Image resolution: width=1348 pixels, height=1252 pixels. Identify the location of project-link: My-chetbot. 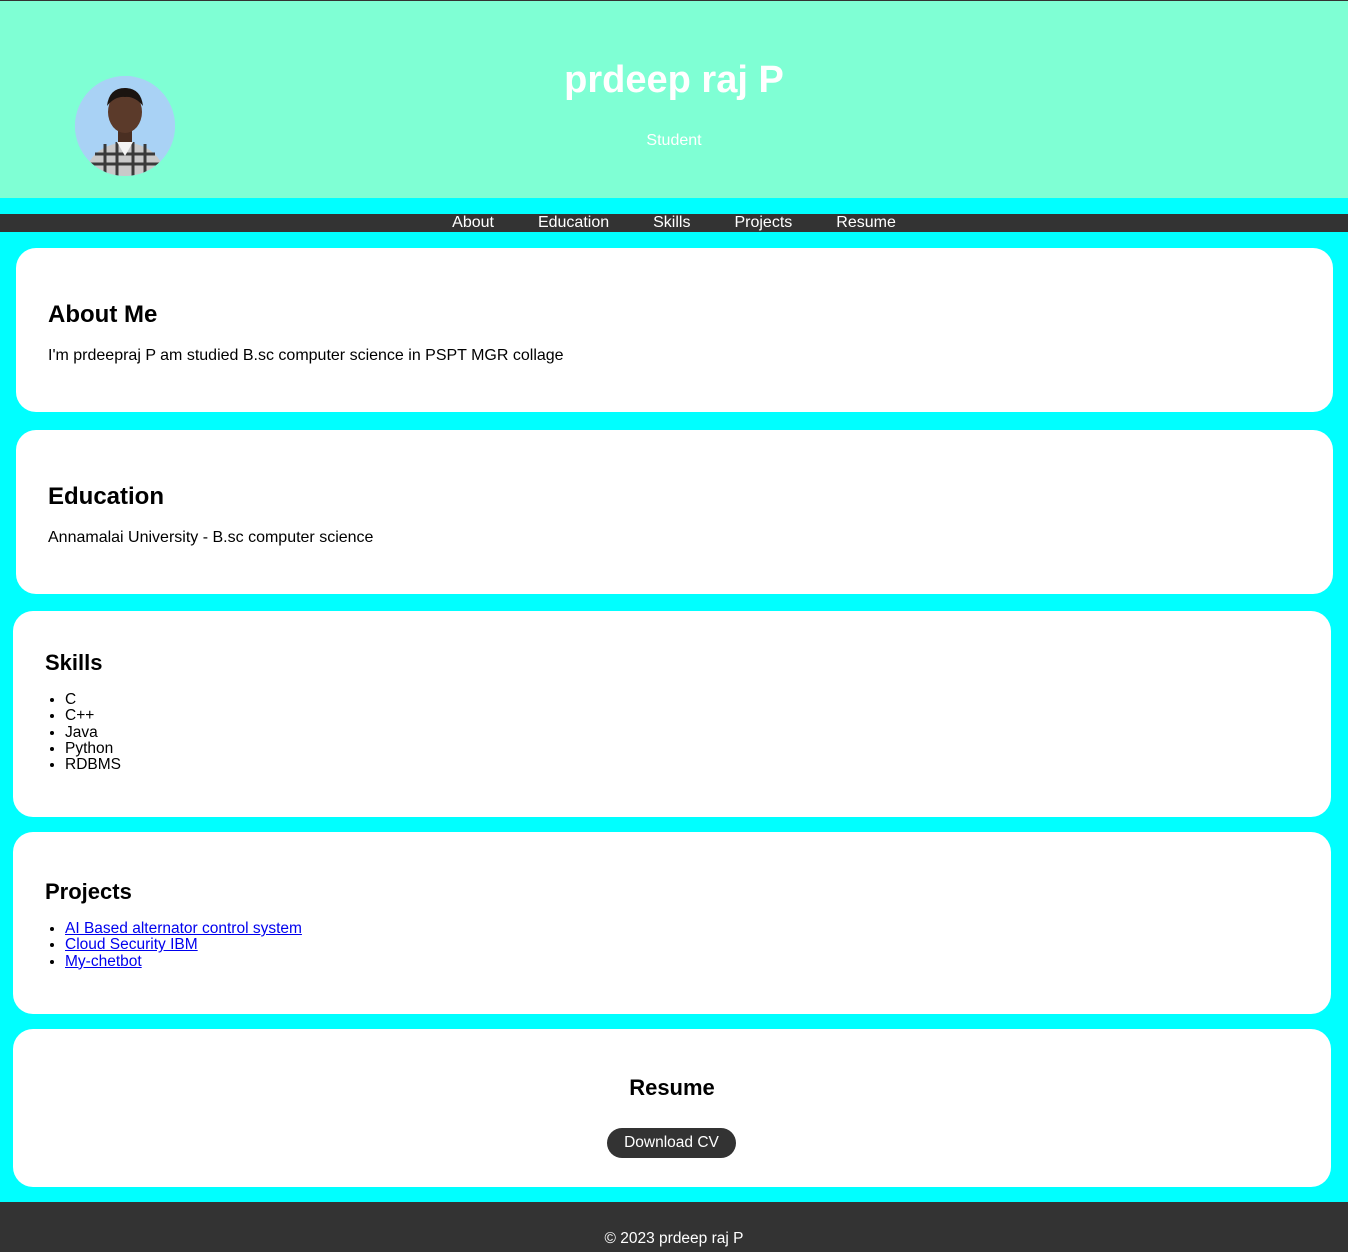
(103, 961).